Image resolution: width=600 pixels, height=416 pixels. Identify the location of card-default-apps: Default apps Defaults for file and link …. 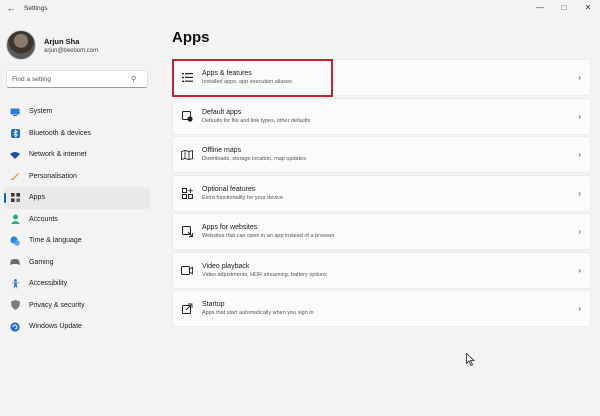
(381, 116).